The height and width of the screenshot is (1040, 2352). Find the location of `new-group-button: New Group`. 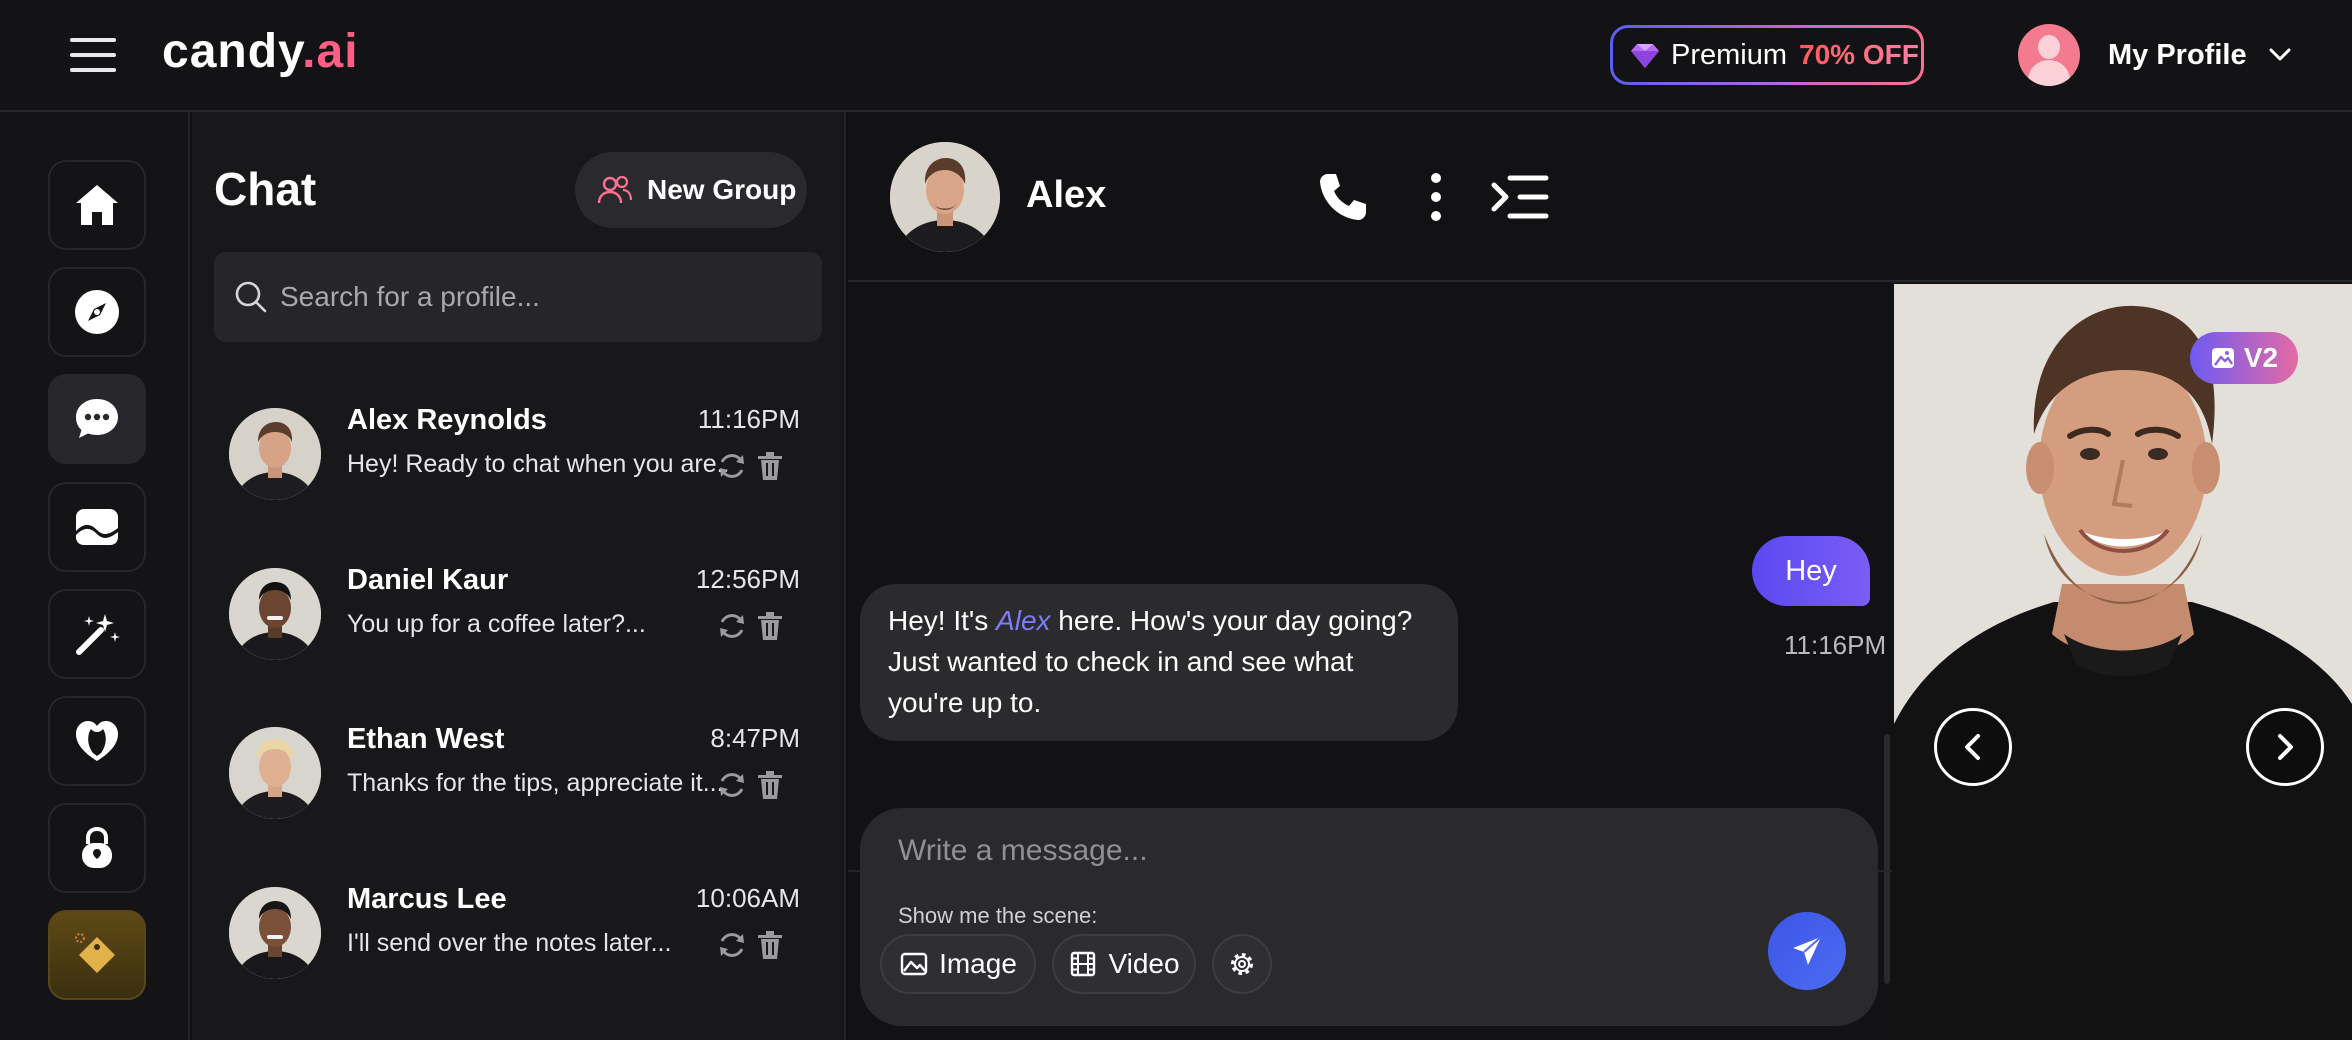

new-group-button: New Group is located at coordinates (691, 190).